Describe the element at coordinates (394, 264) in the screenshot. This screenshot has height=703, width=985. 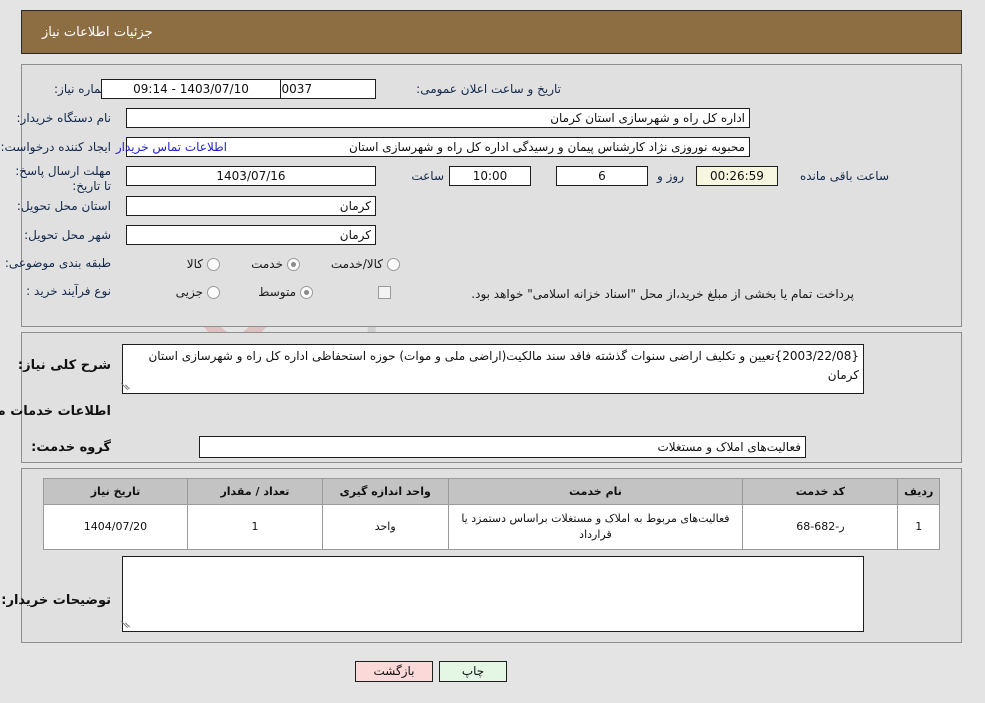
I see `radio-indicator-goods-service` at that location.